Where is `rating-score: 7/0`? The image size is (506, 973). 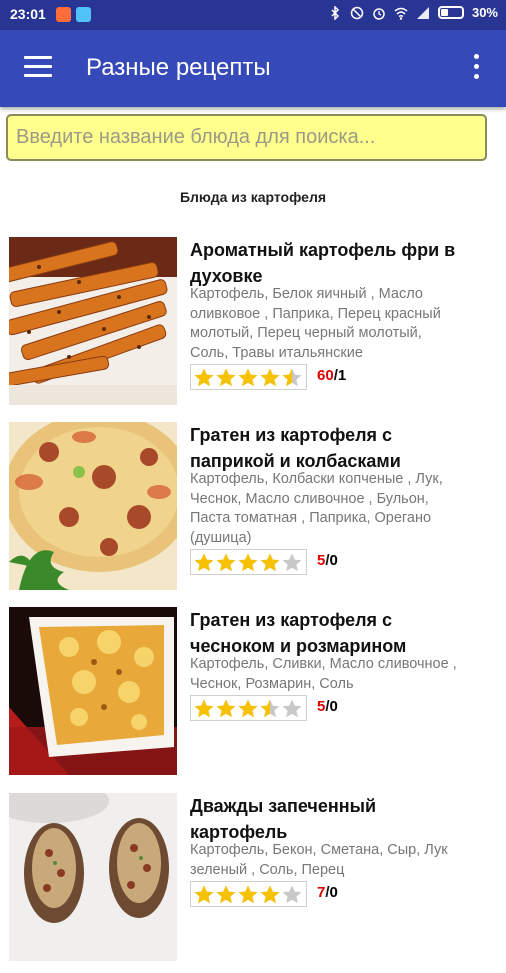 rating-score: 7/0 is located at coordinates (327, 892).